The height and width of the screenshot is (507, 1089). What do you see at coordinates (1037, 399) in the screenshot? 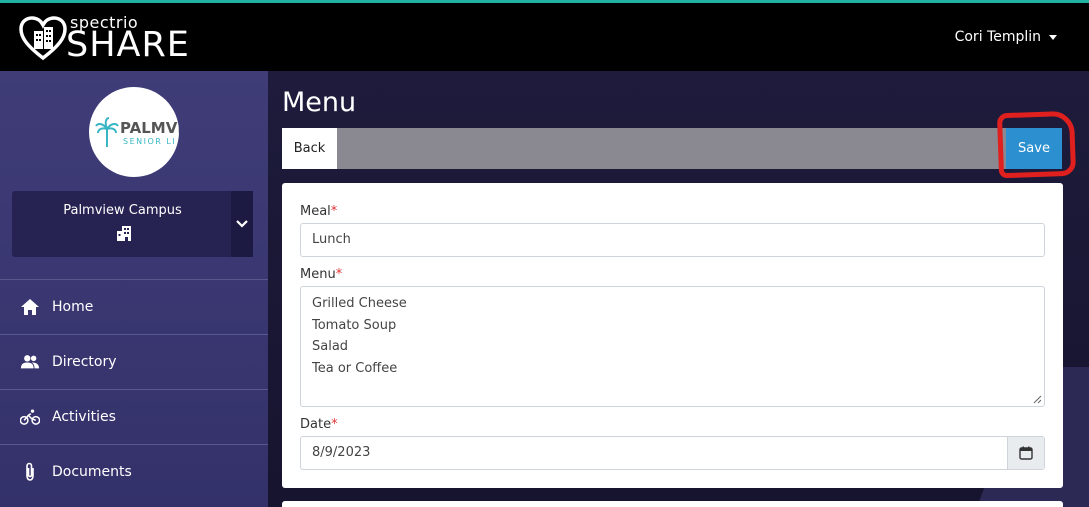
I see `resize-handle-icon` at bounding box center [1037, 399].